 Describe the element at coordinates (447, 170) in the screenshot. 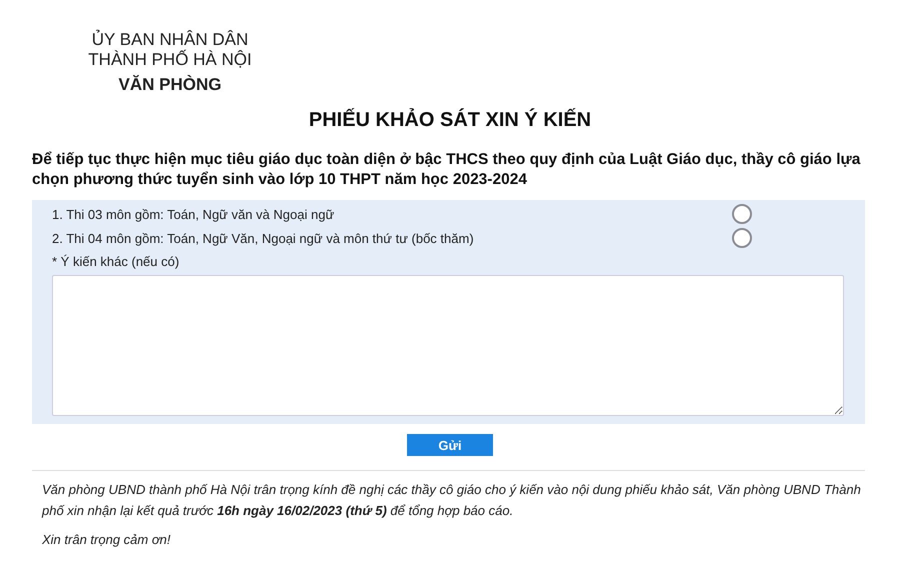

I see `question-text: Để tiếp tục thực hiện mục tiêu giáo dục toàn diện ở bậc THCS theo quy định của Luật Giáo dục, thầy cô giáo lựa chọn phương thức tuyển sinh vào lớp 10 THPT năm học 2023-2024` at that location.